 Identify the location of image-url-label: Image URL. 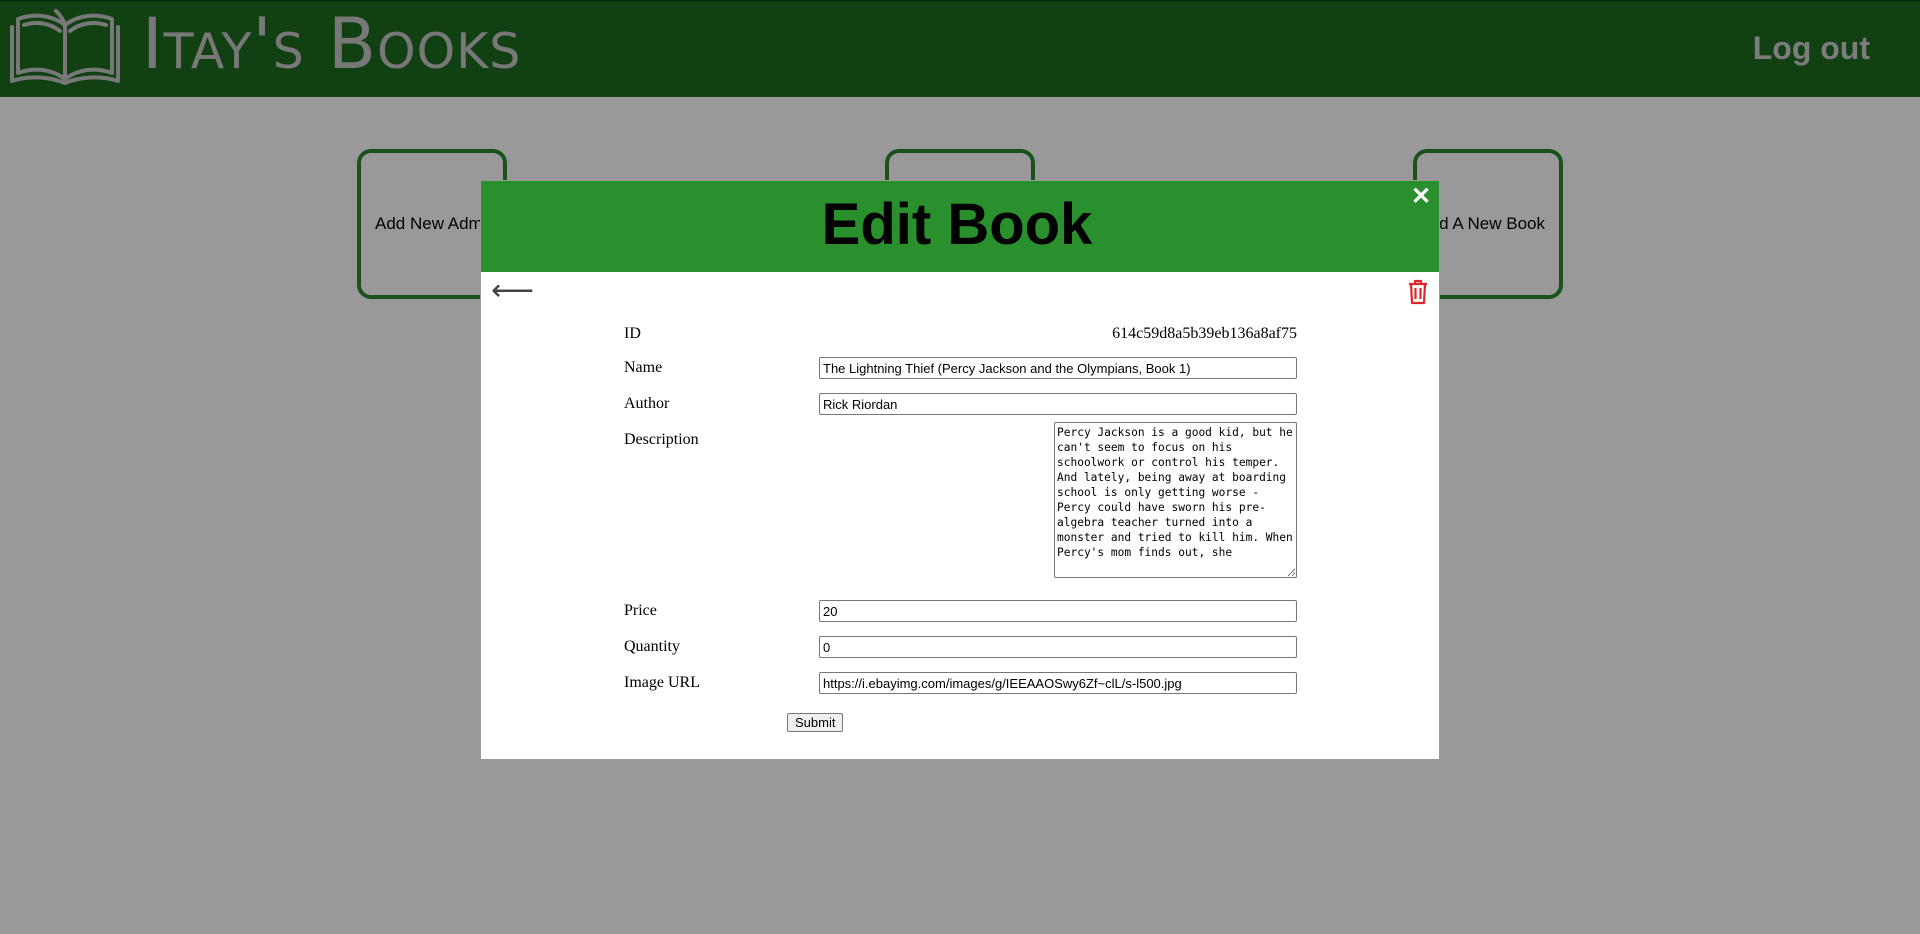
(662, 682).